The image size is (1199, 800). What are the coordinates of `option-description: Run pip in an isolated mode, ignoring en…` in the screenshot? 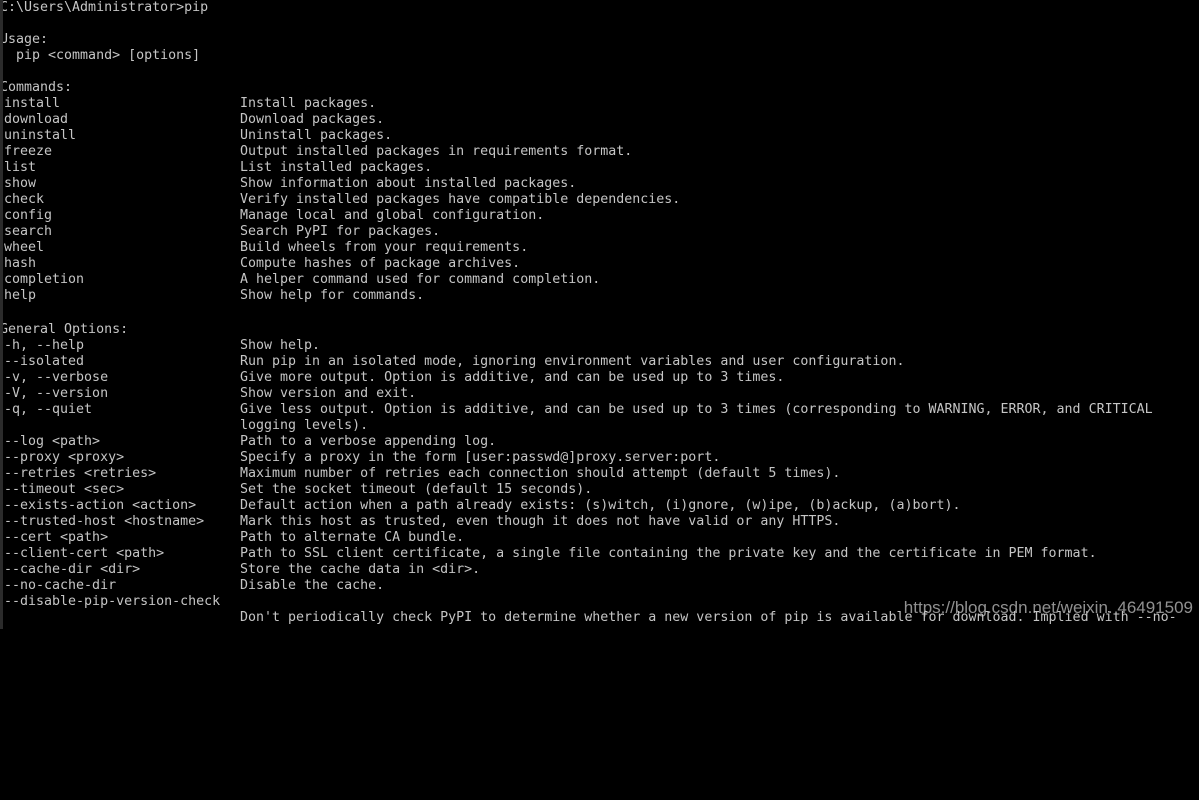 It's located at (572, 361).